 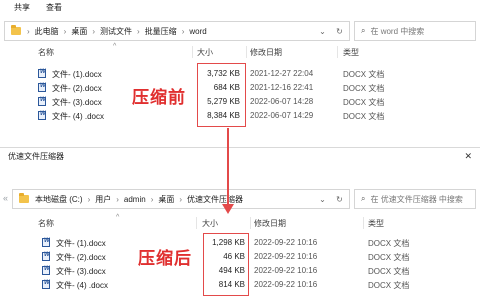 I want to click on close-icon: ✕, so click(x=468, y=156).